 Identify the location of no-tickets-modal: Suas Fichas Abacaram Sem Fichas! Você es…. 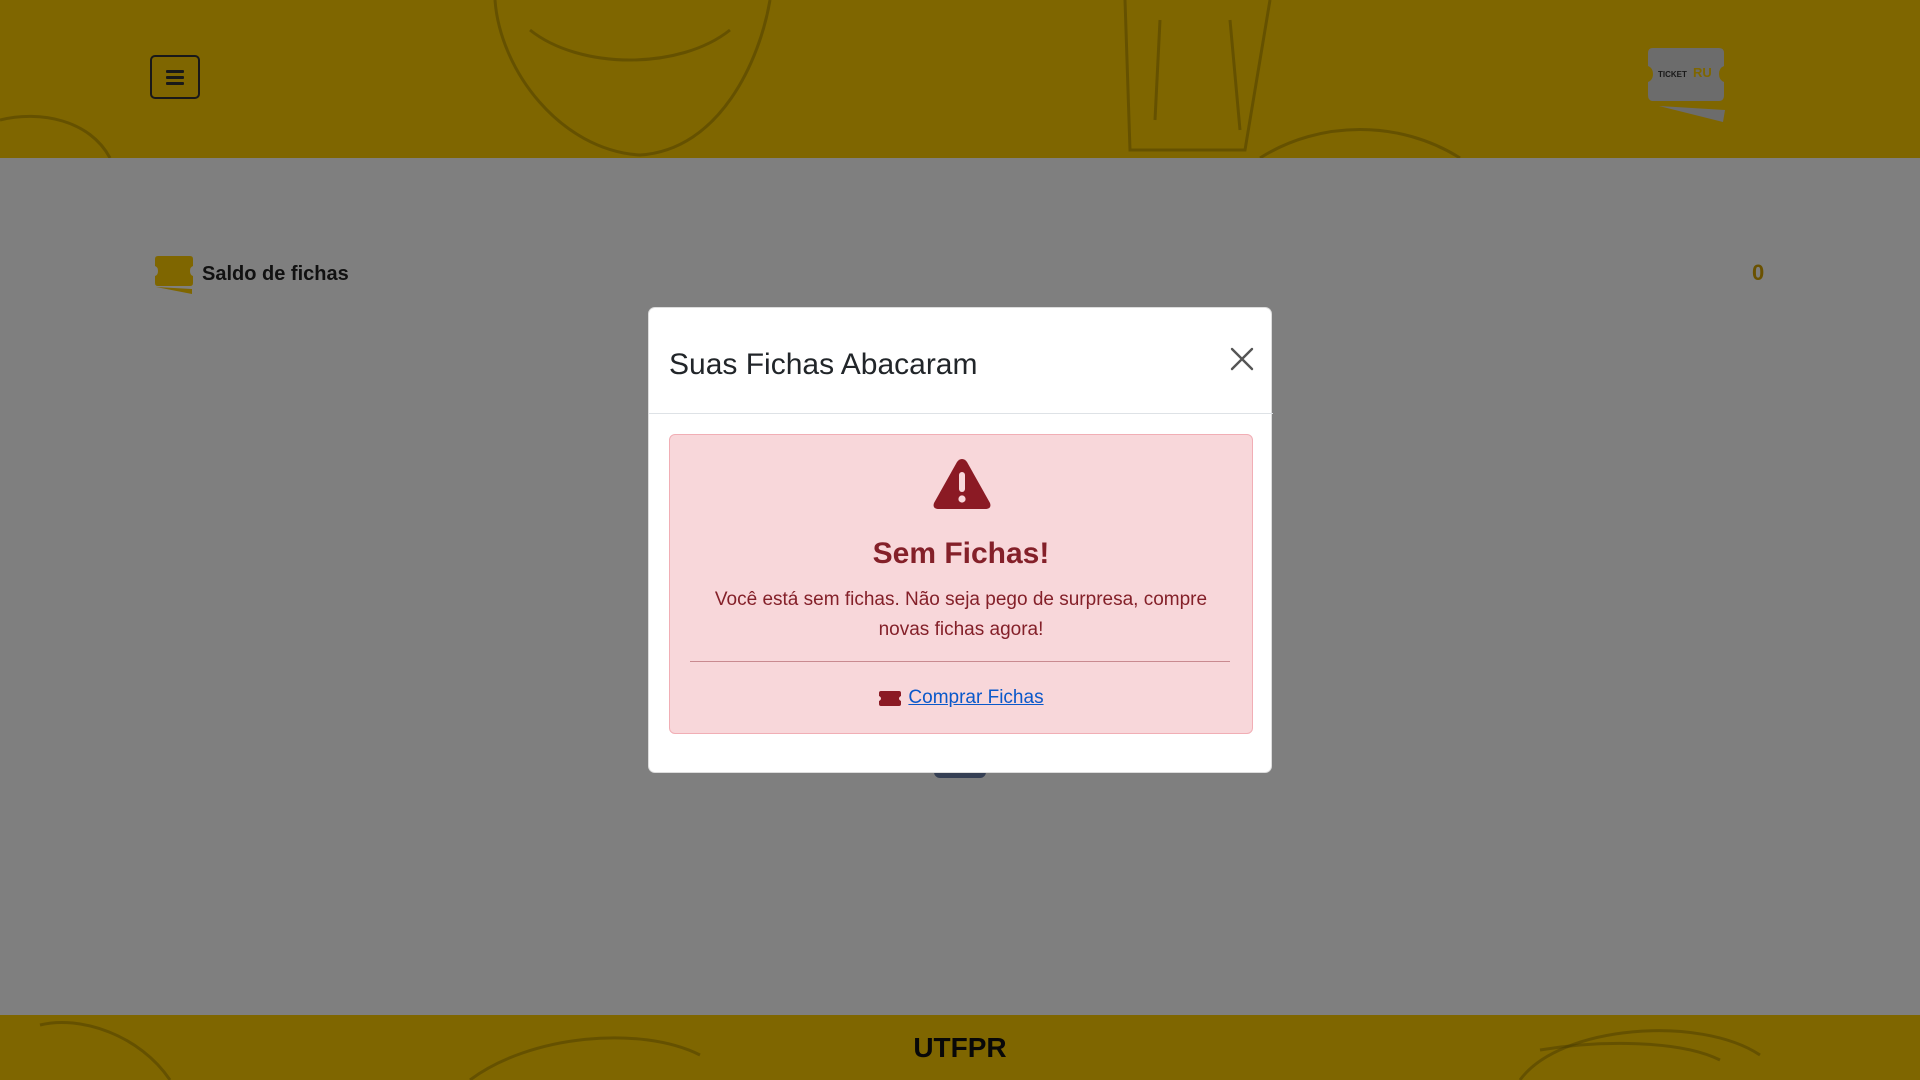
(960, 540).